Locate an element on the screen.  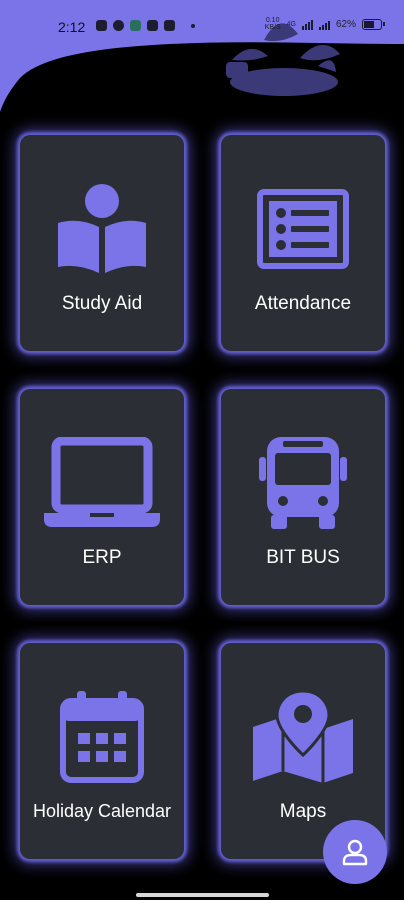
status-time: 2:12 is located at coordinates (72, 27).